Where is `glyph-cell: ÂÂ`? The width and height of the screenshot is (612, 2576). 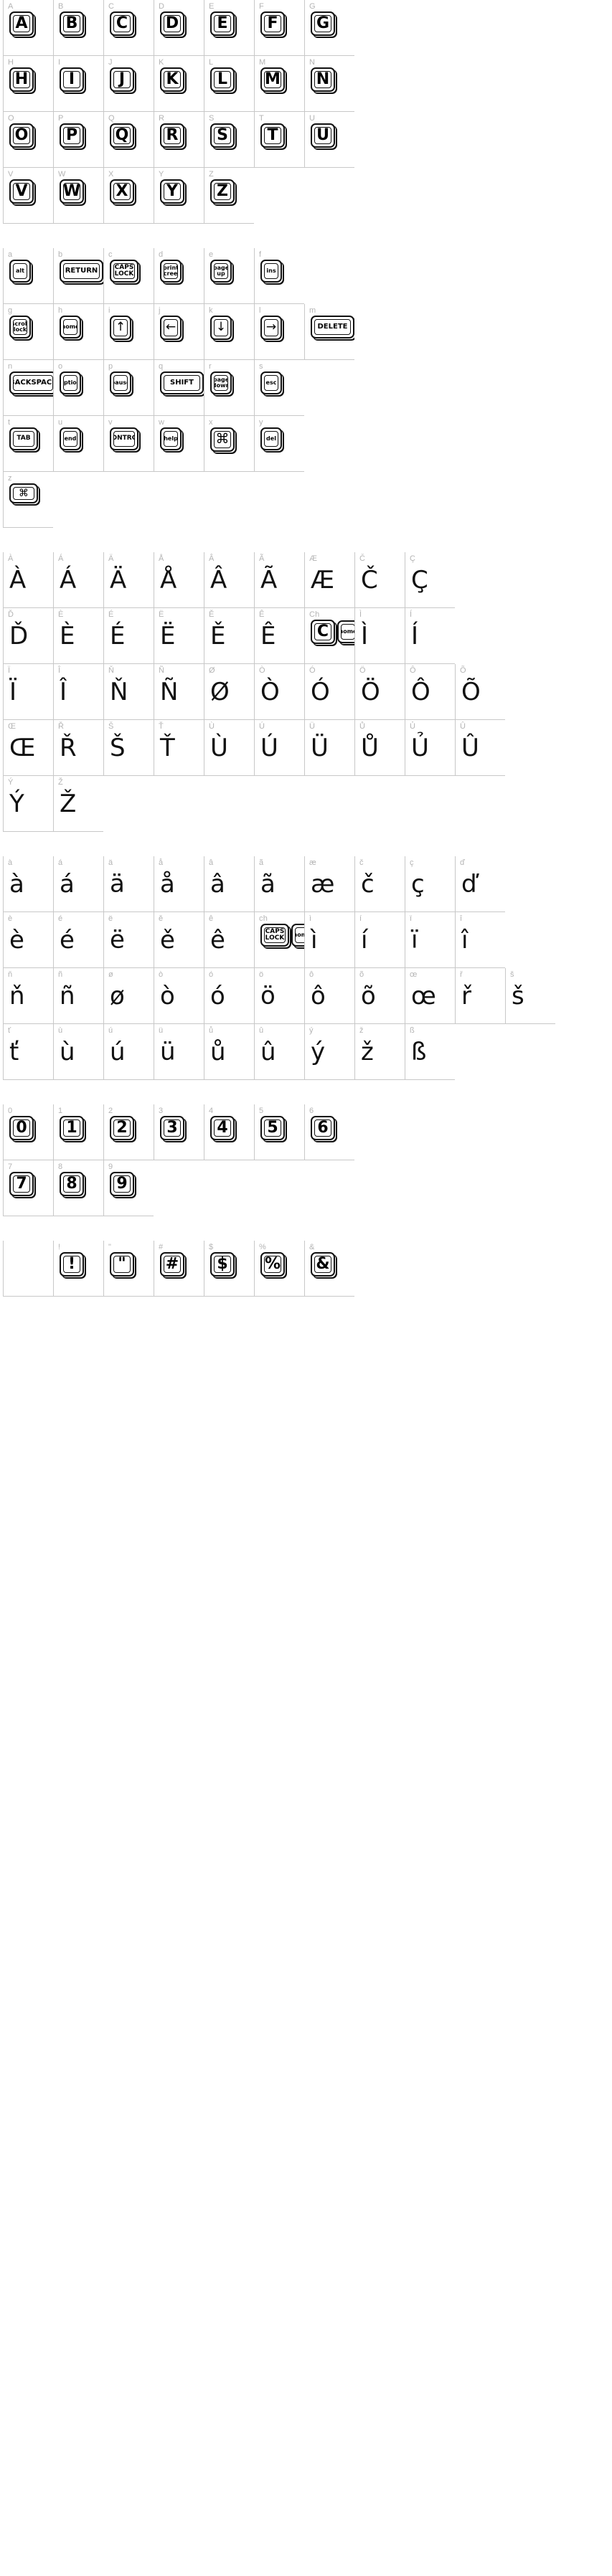
glyph-cell: ÂÂ is located at coordinates (229, 580).